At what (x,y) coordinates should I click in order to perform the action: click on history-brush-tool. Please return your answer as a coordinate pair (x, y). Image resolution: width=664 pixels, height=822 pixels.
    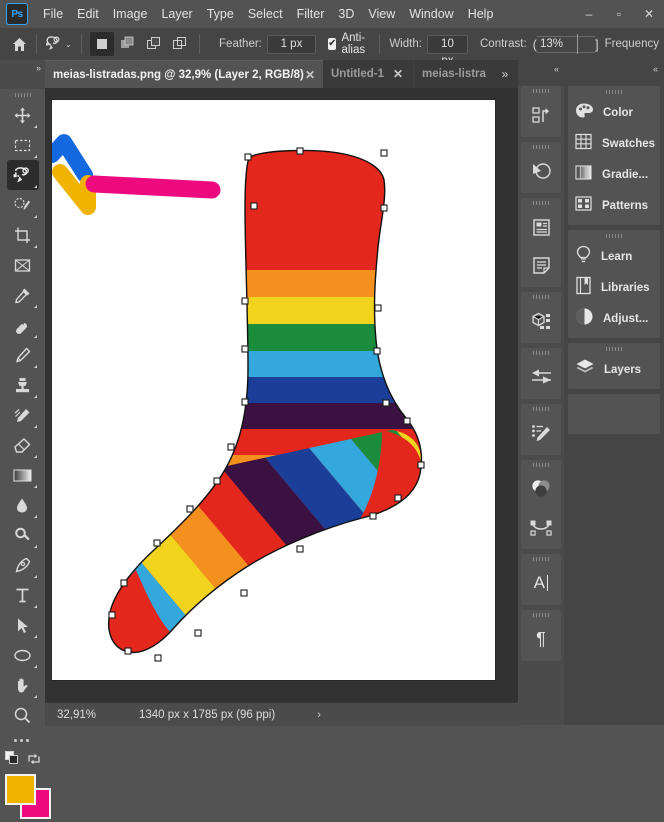
    Looking at the image, I should click on (23, 415).